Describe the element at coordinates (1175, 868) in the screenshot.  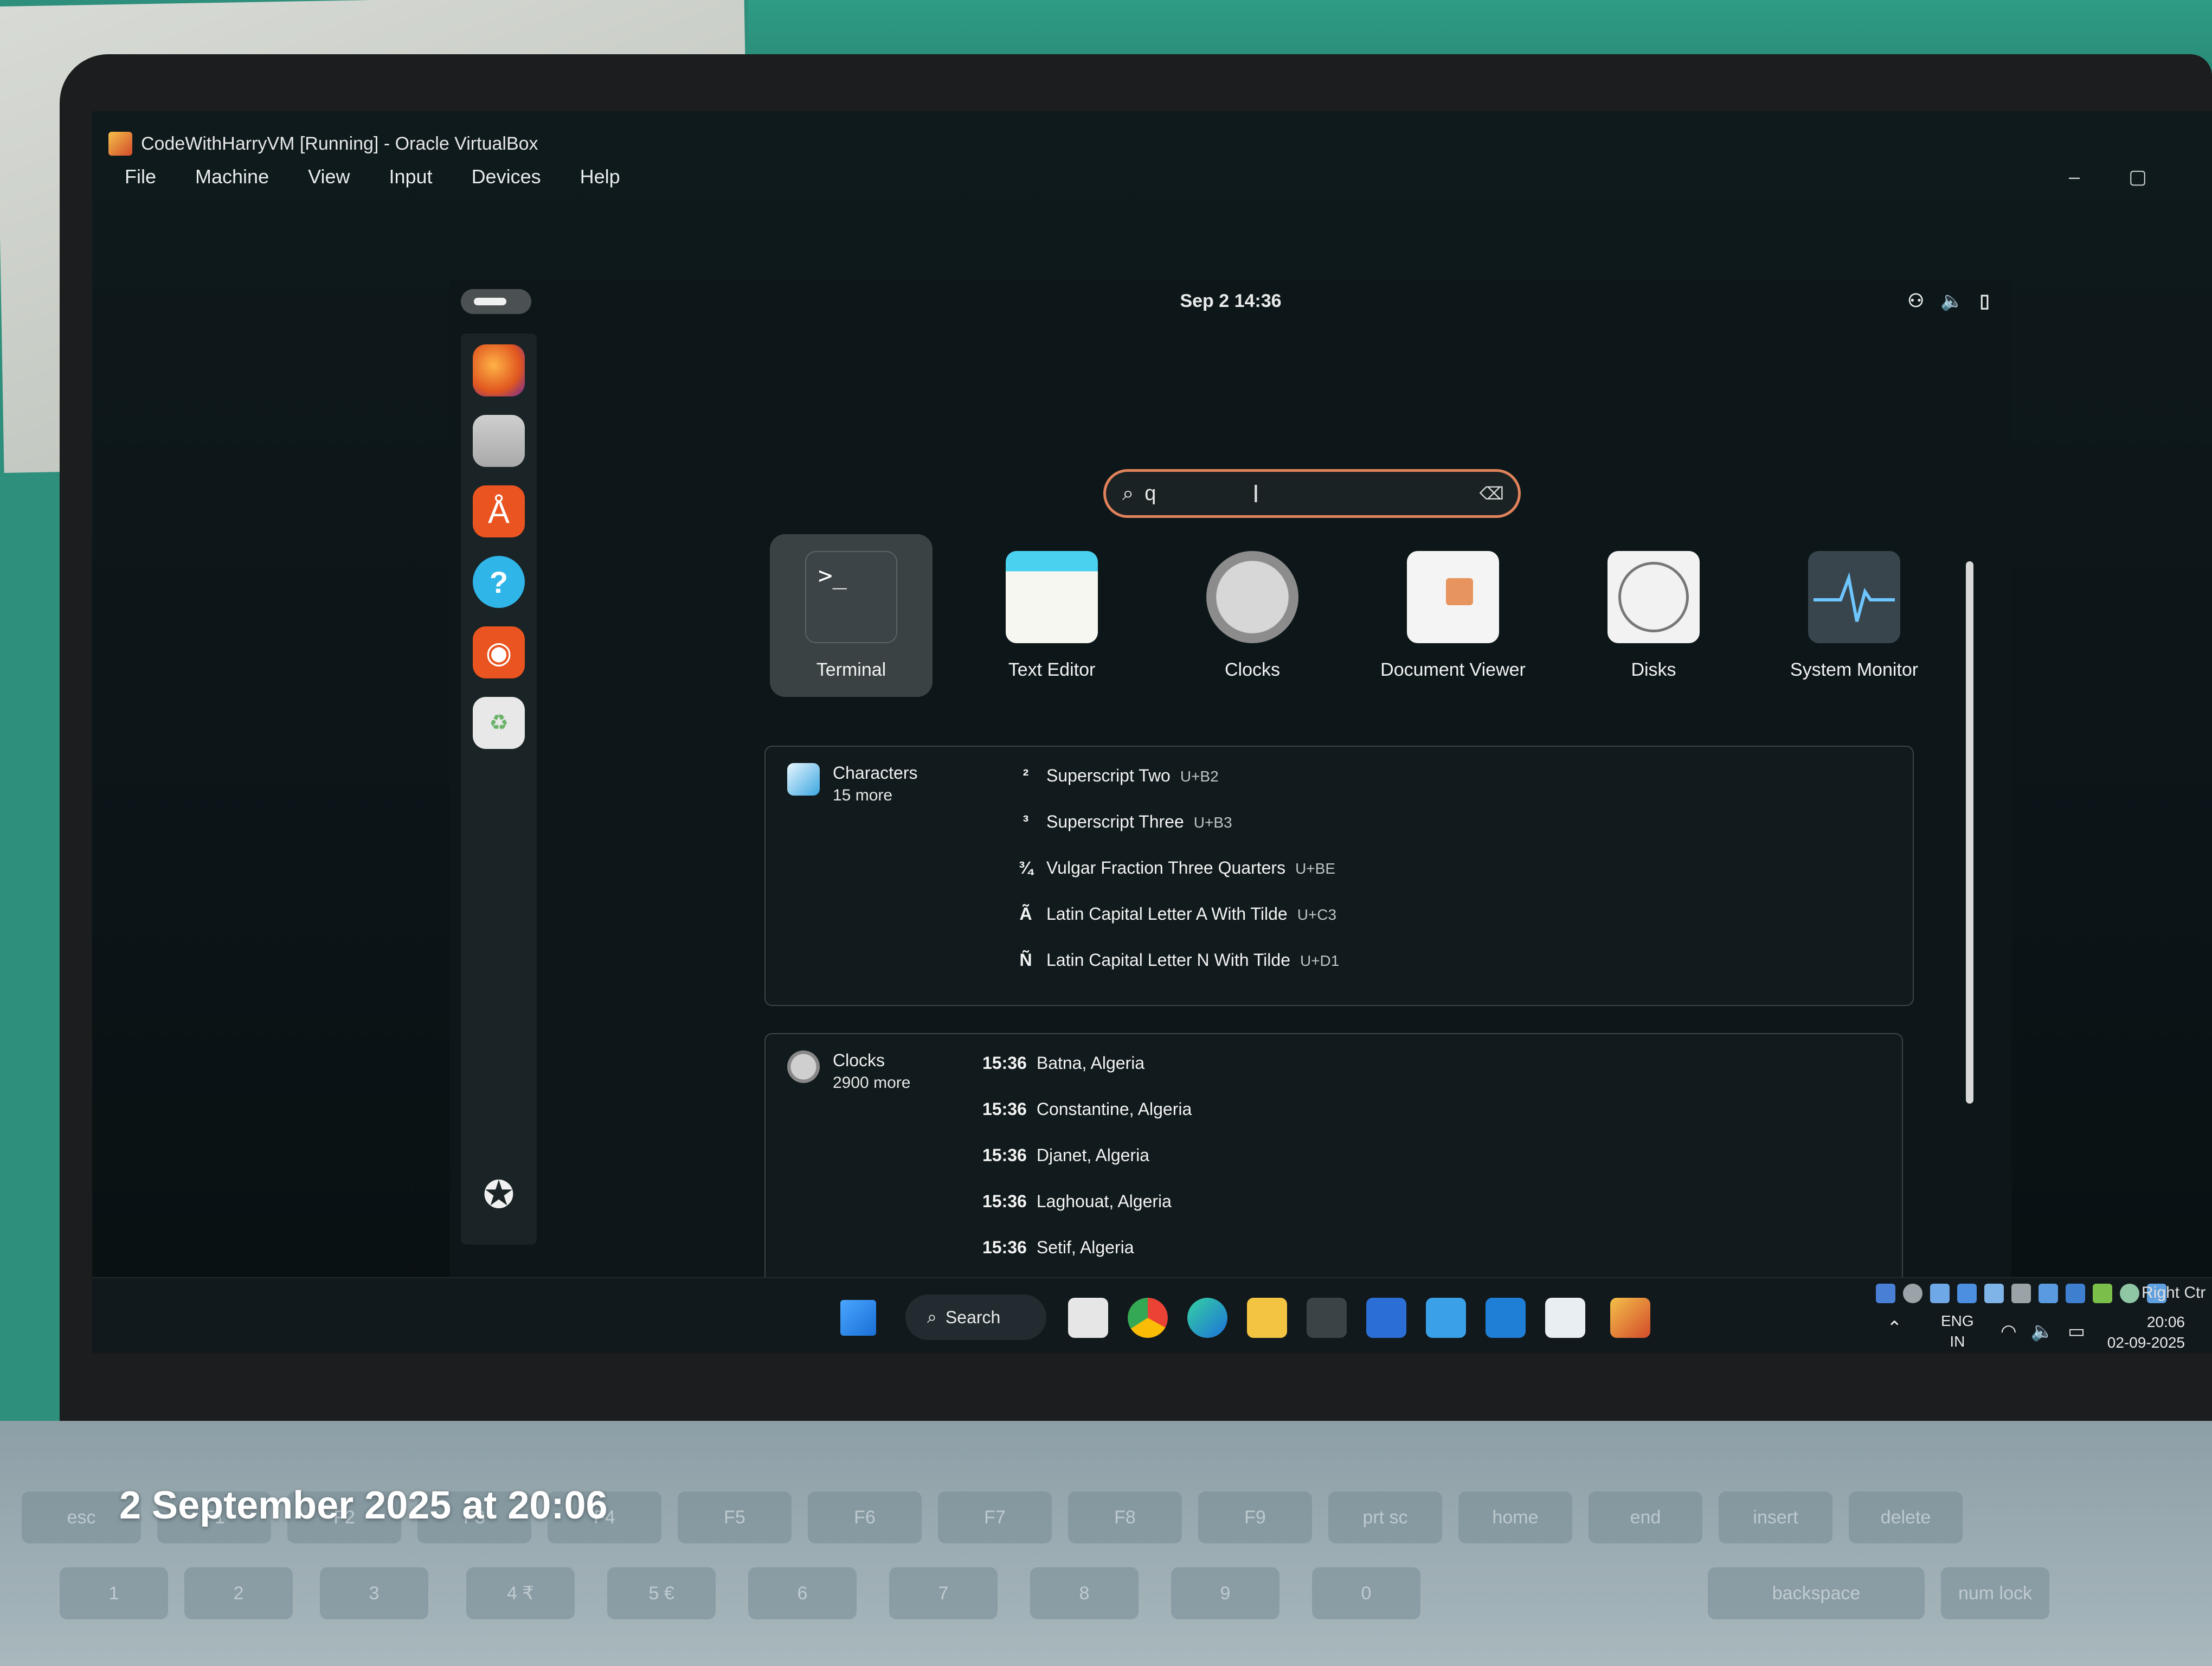
I see `character-result: ¾ Vulgar Fraction Three Quarters U+BE` at that location.